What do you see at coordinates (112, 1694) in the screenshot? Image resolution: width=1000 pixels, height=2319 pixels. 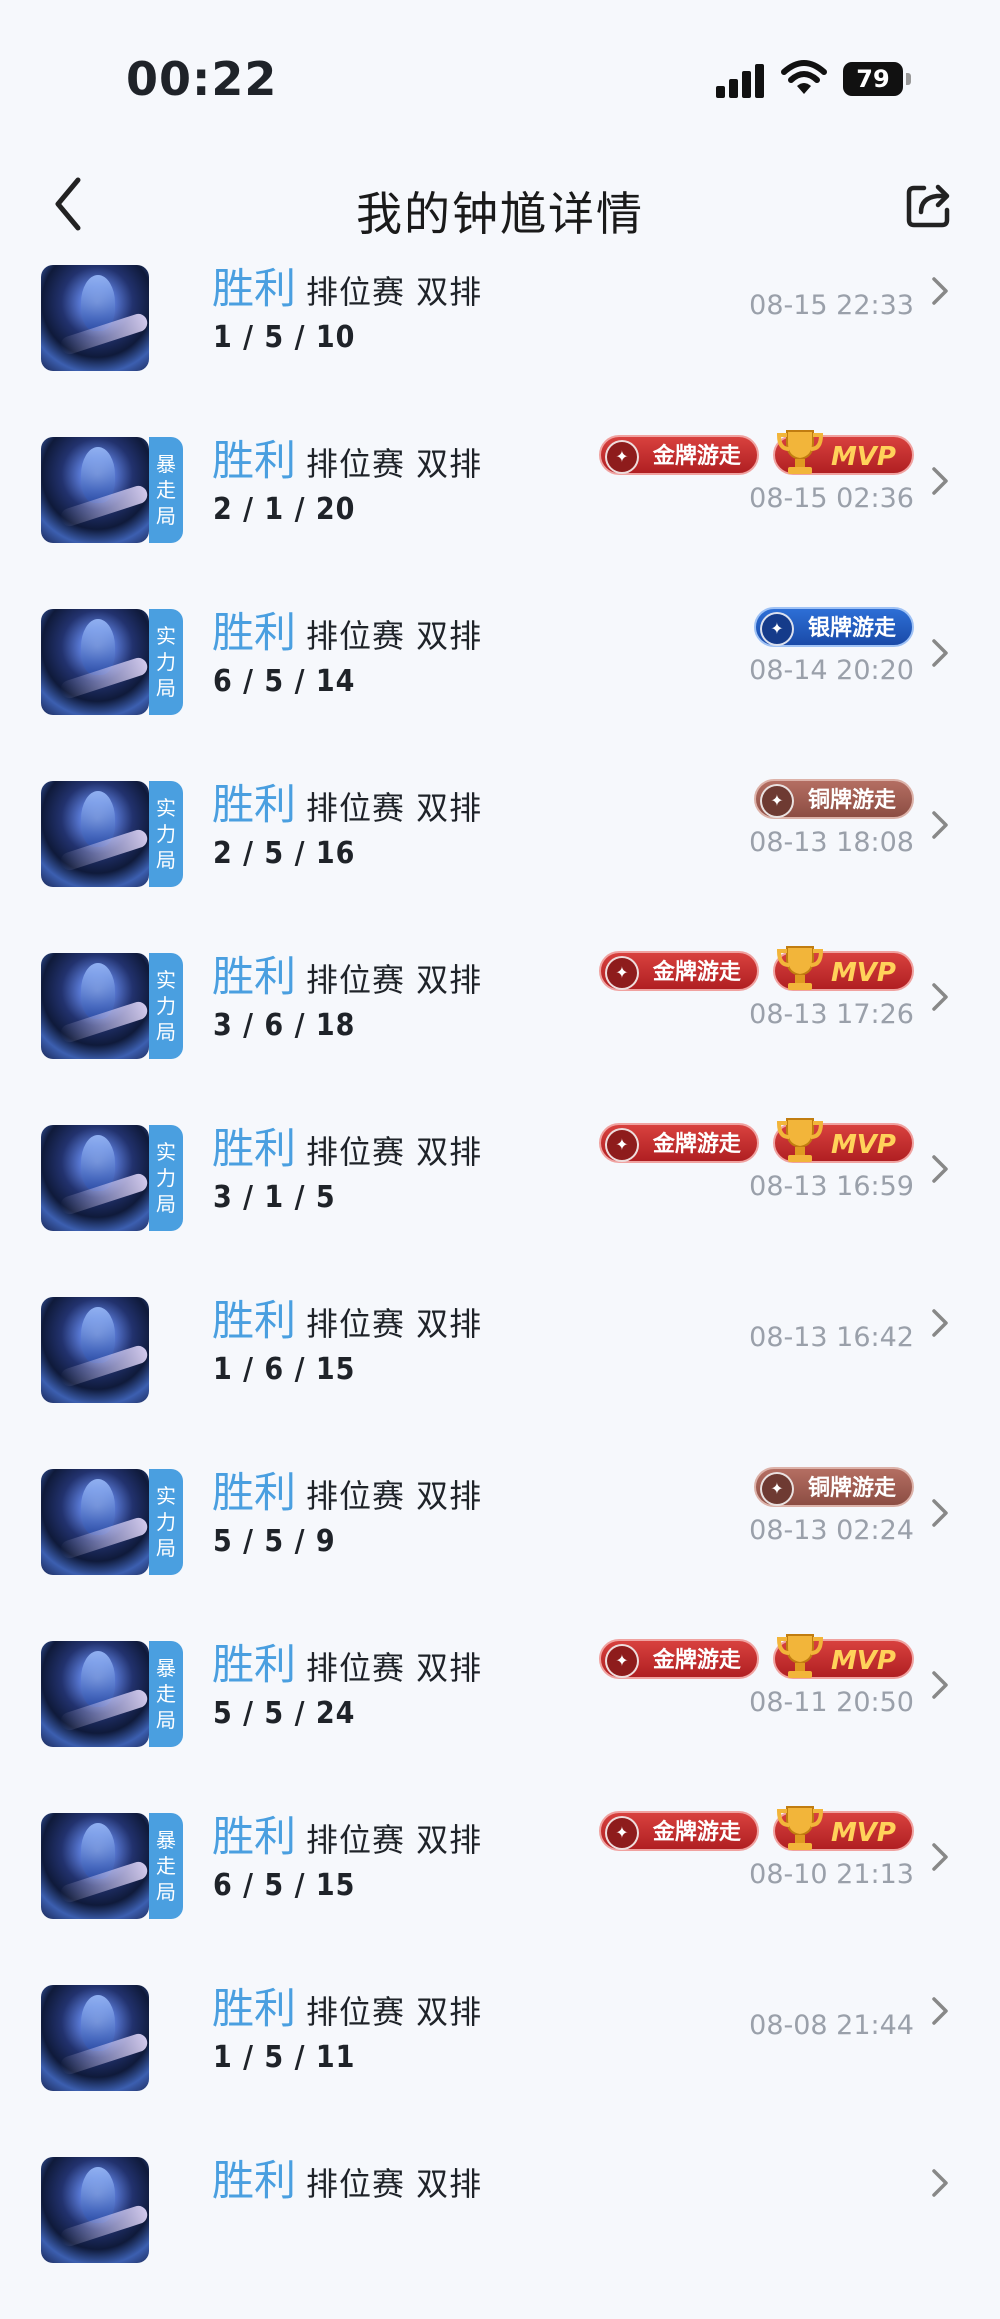 I see `hero-avatar: 暴走局` at bounding box center [112, 1694].